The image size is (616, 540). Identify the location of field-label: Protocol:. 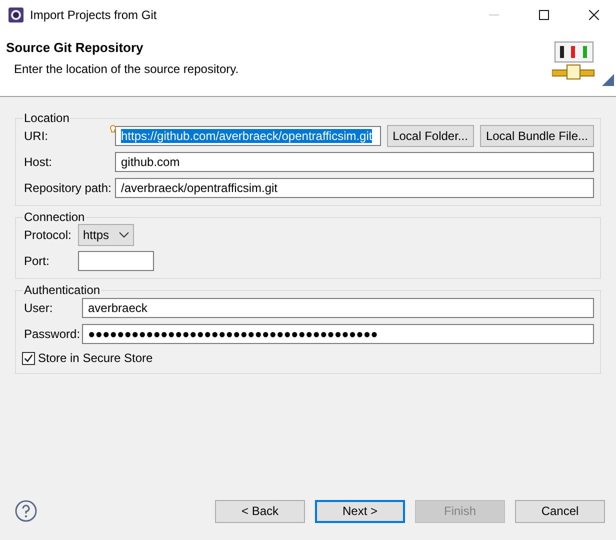
(48, 235).